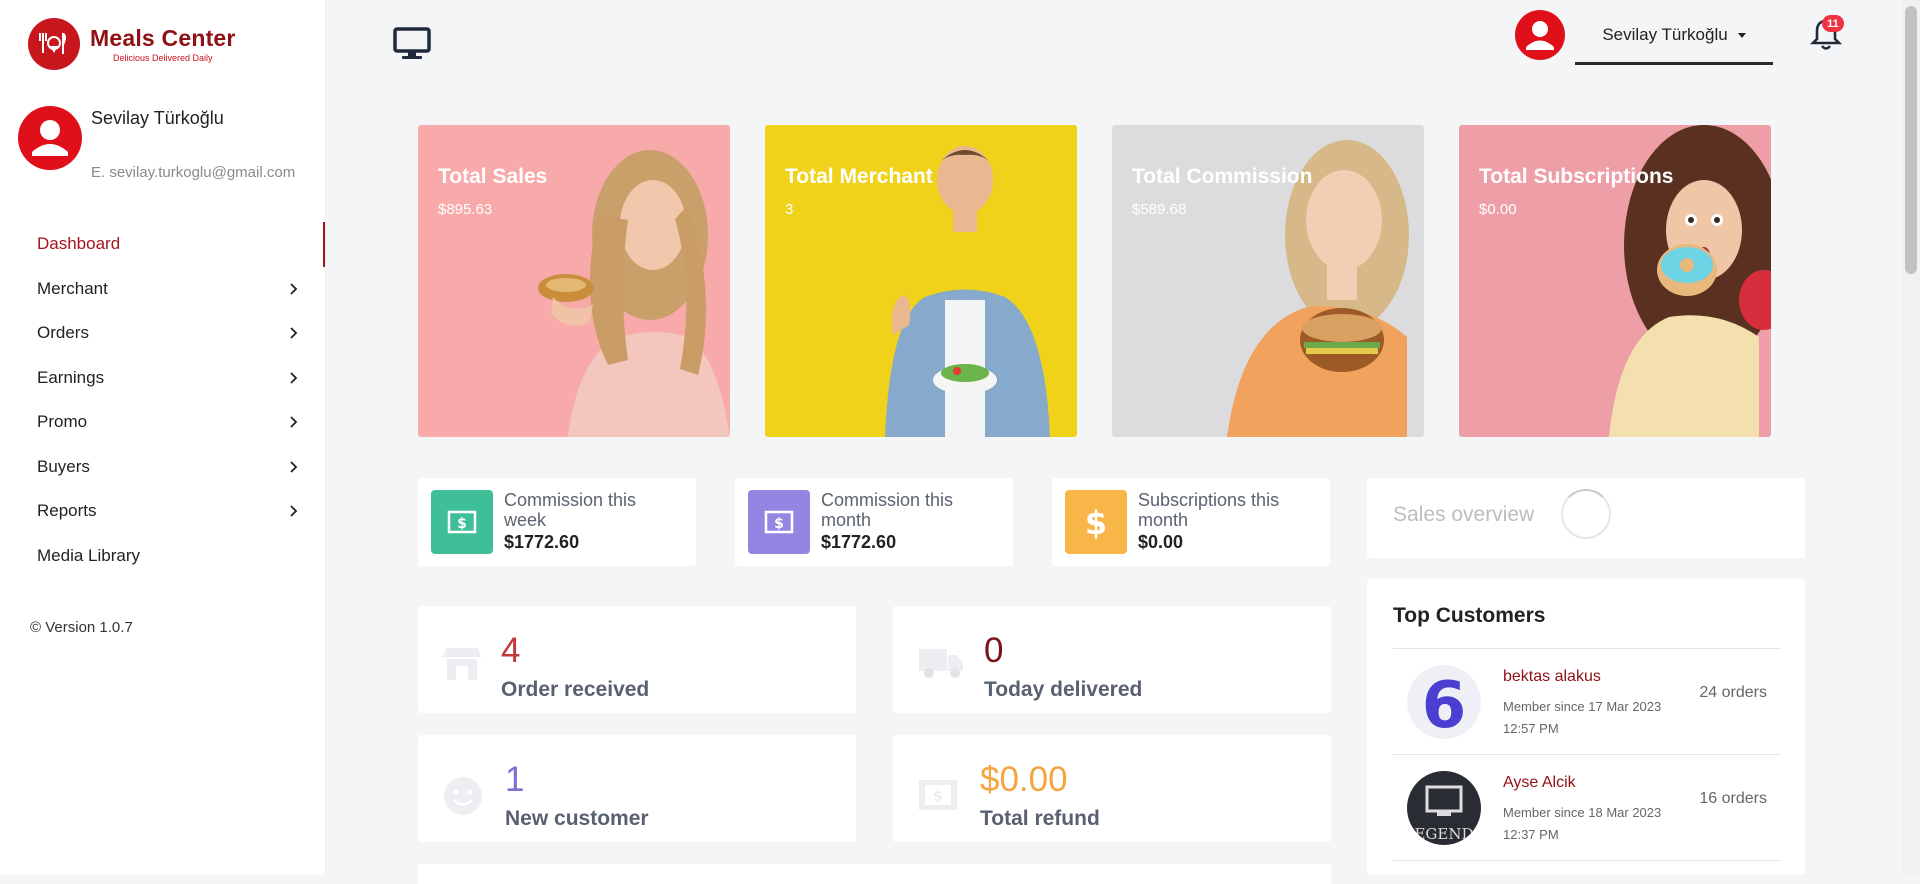 The height and width of the screenshot is (884, 1920). Describe the element at coordinates (1159, 209) in the screenshot. I see `hero-value: $589.68` at that location.